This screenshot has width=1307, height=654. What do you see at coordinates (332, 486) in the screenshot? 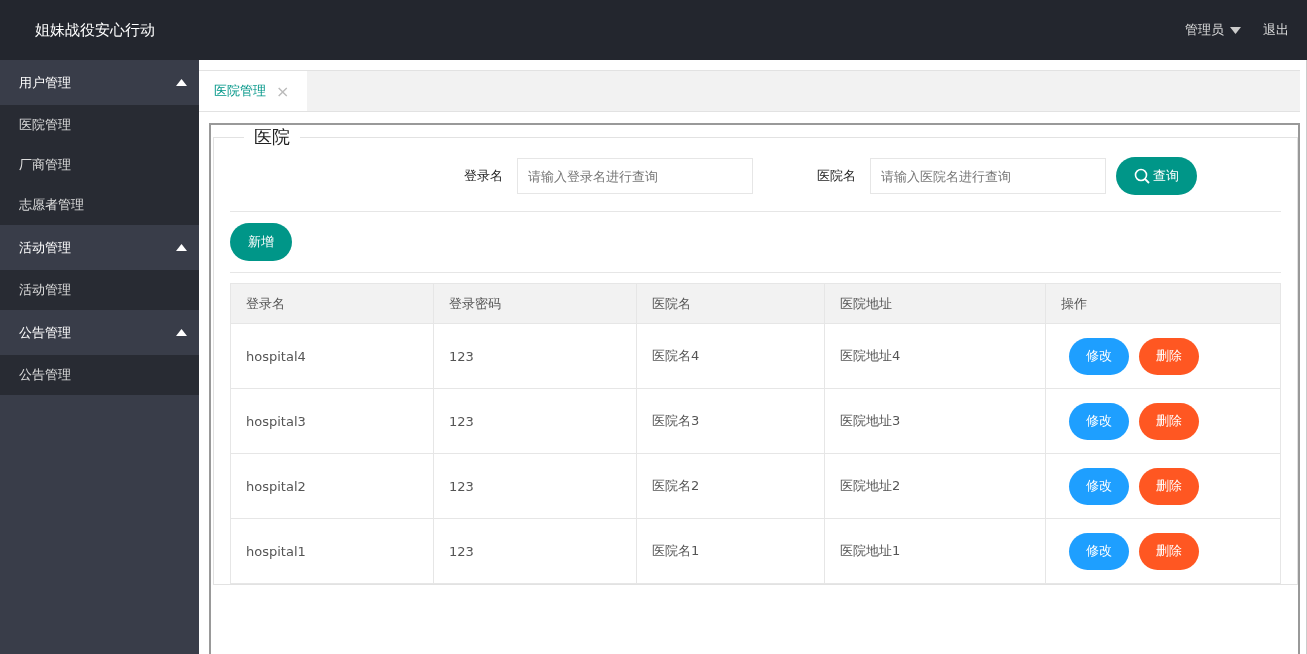
I see `table-cell: hospital2` at bounding box center [332, 486].